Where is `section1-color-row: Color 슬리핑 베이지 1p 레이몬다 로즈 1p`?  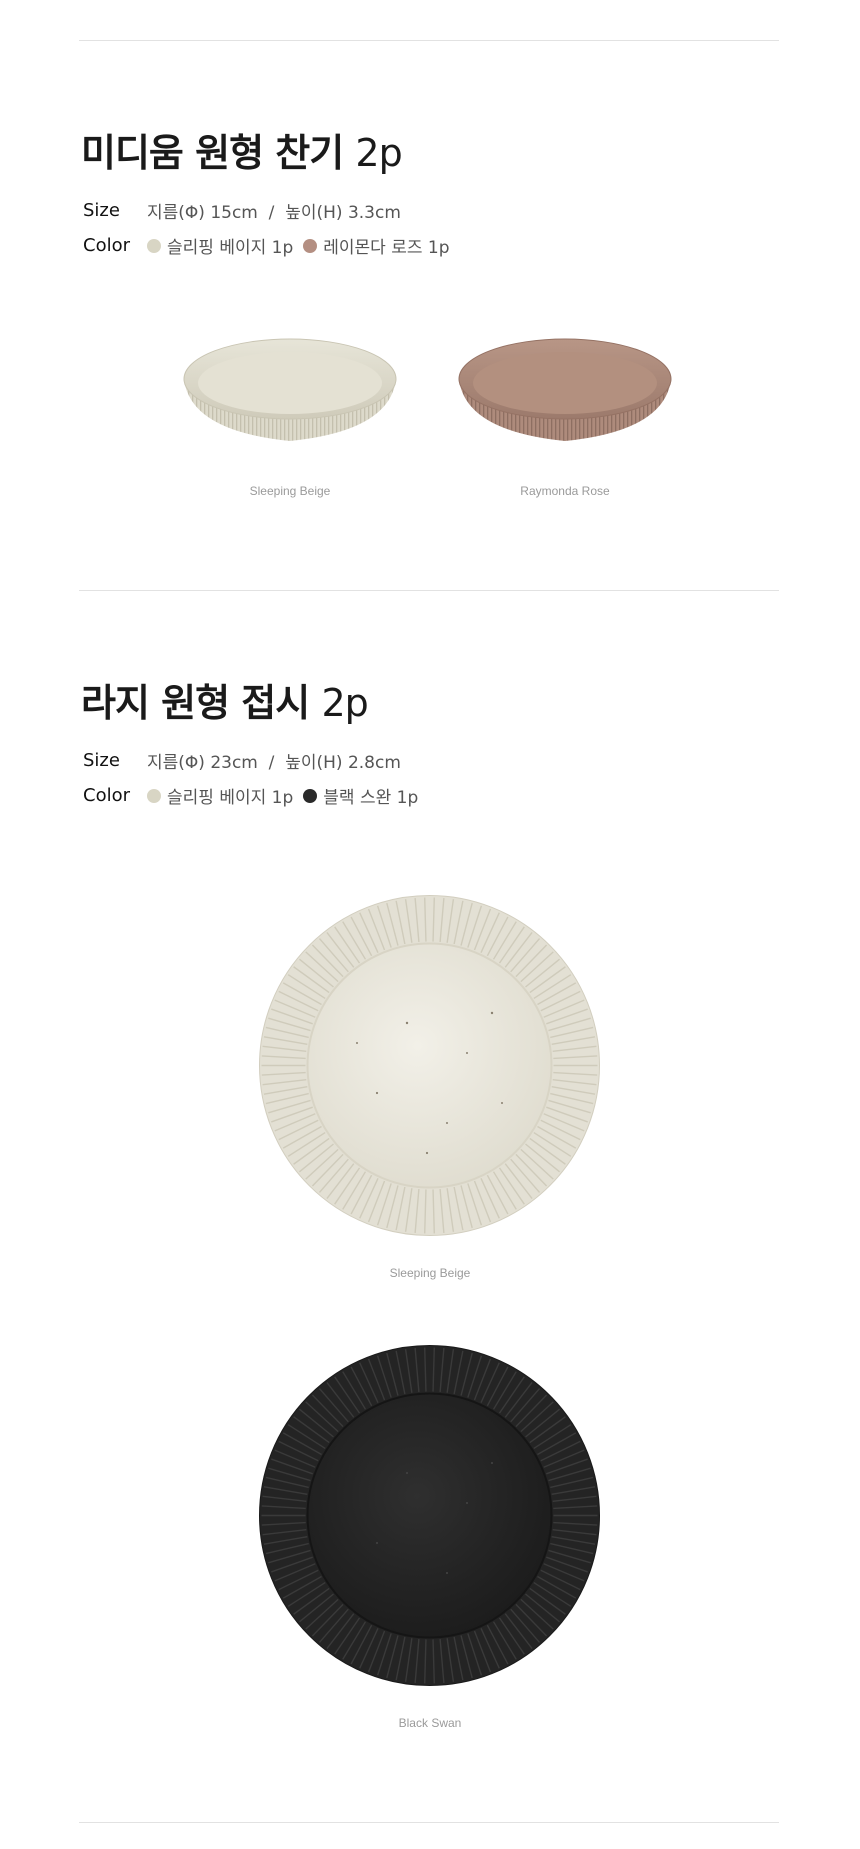
section1-color-row: Color 슬리핑 베이지 1p 레이몬다 로즈 1p is located at coordinates (271, 245).